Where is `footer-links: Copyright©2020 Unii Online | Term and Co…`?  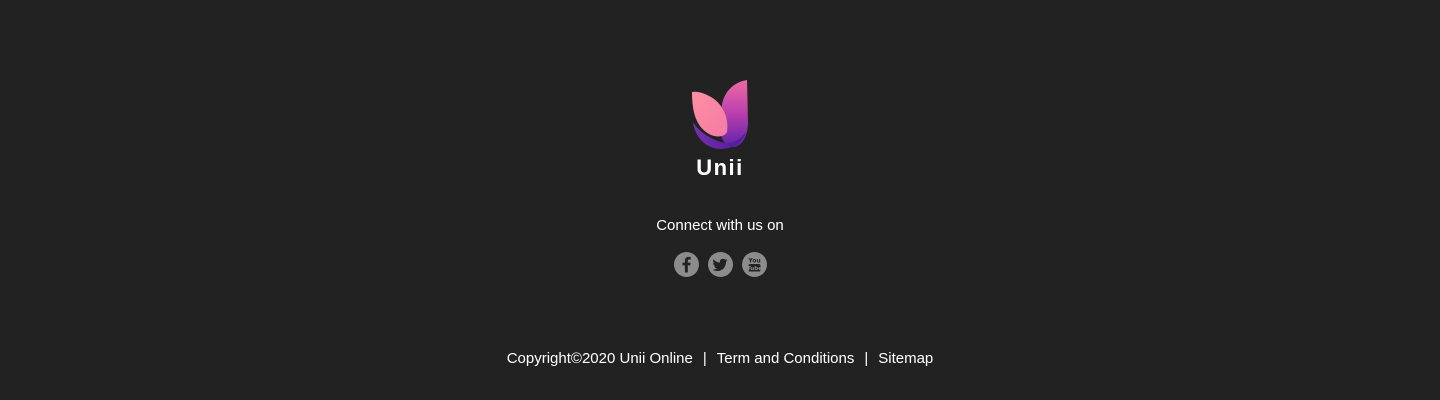
footer-links: Copyright©2020 Unii Online | Term and Co… is located at coordinates (720, 359).